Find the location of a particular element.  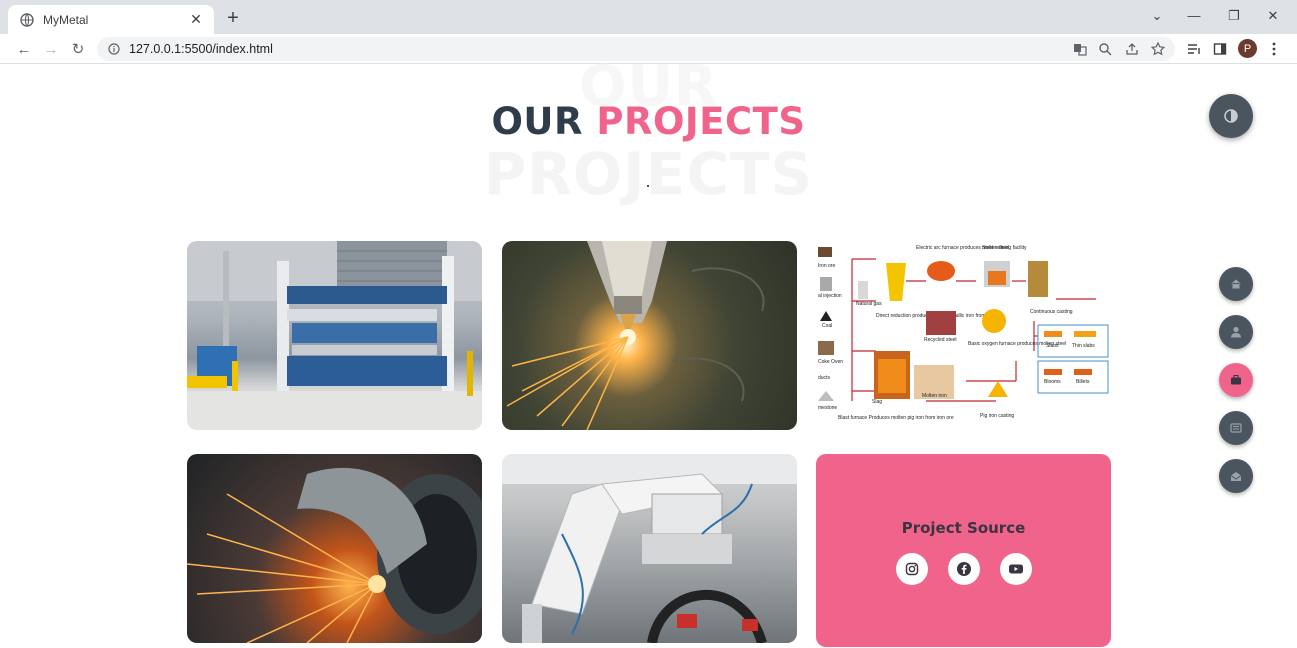

facebook-button is located at coordinates (964, 569).